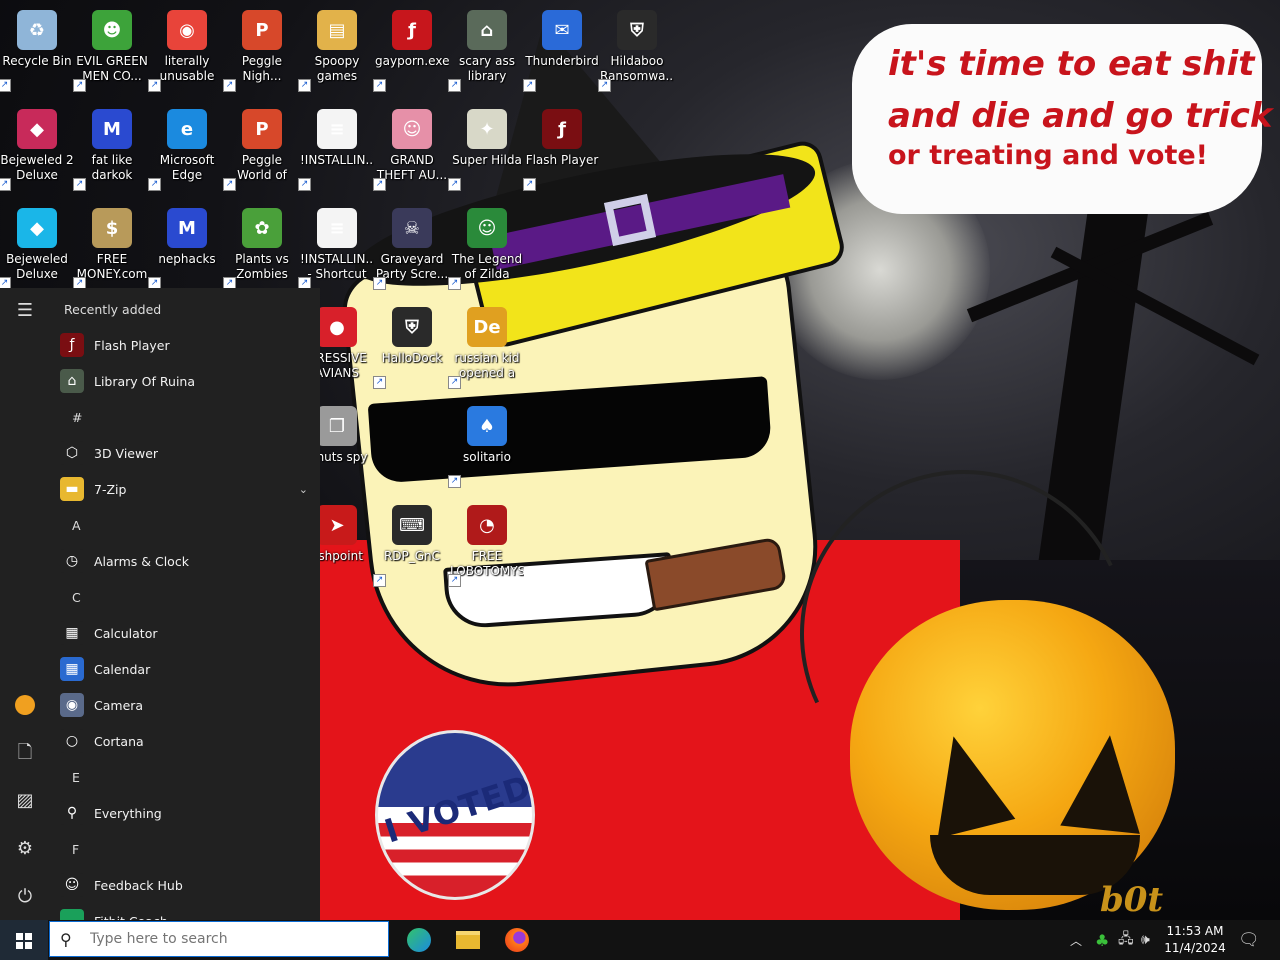  Describe the element at coordinates (486, 343) in the screenshot. I see `desktop-icon: De ↗russian kid opened a rat` at that location.